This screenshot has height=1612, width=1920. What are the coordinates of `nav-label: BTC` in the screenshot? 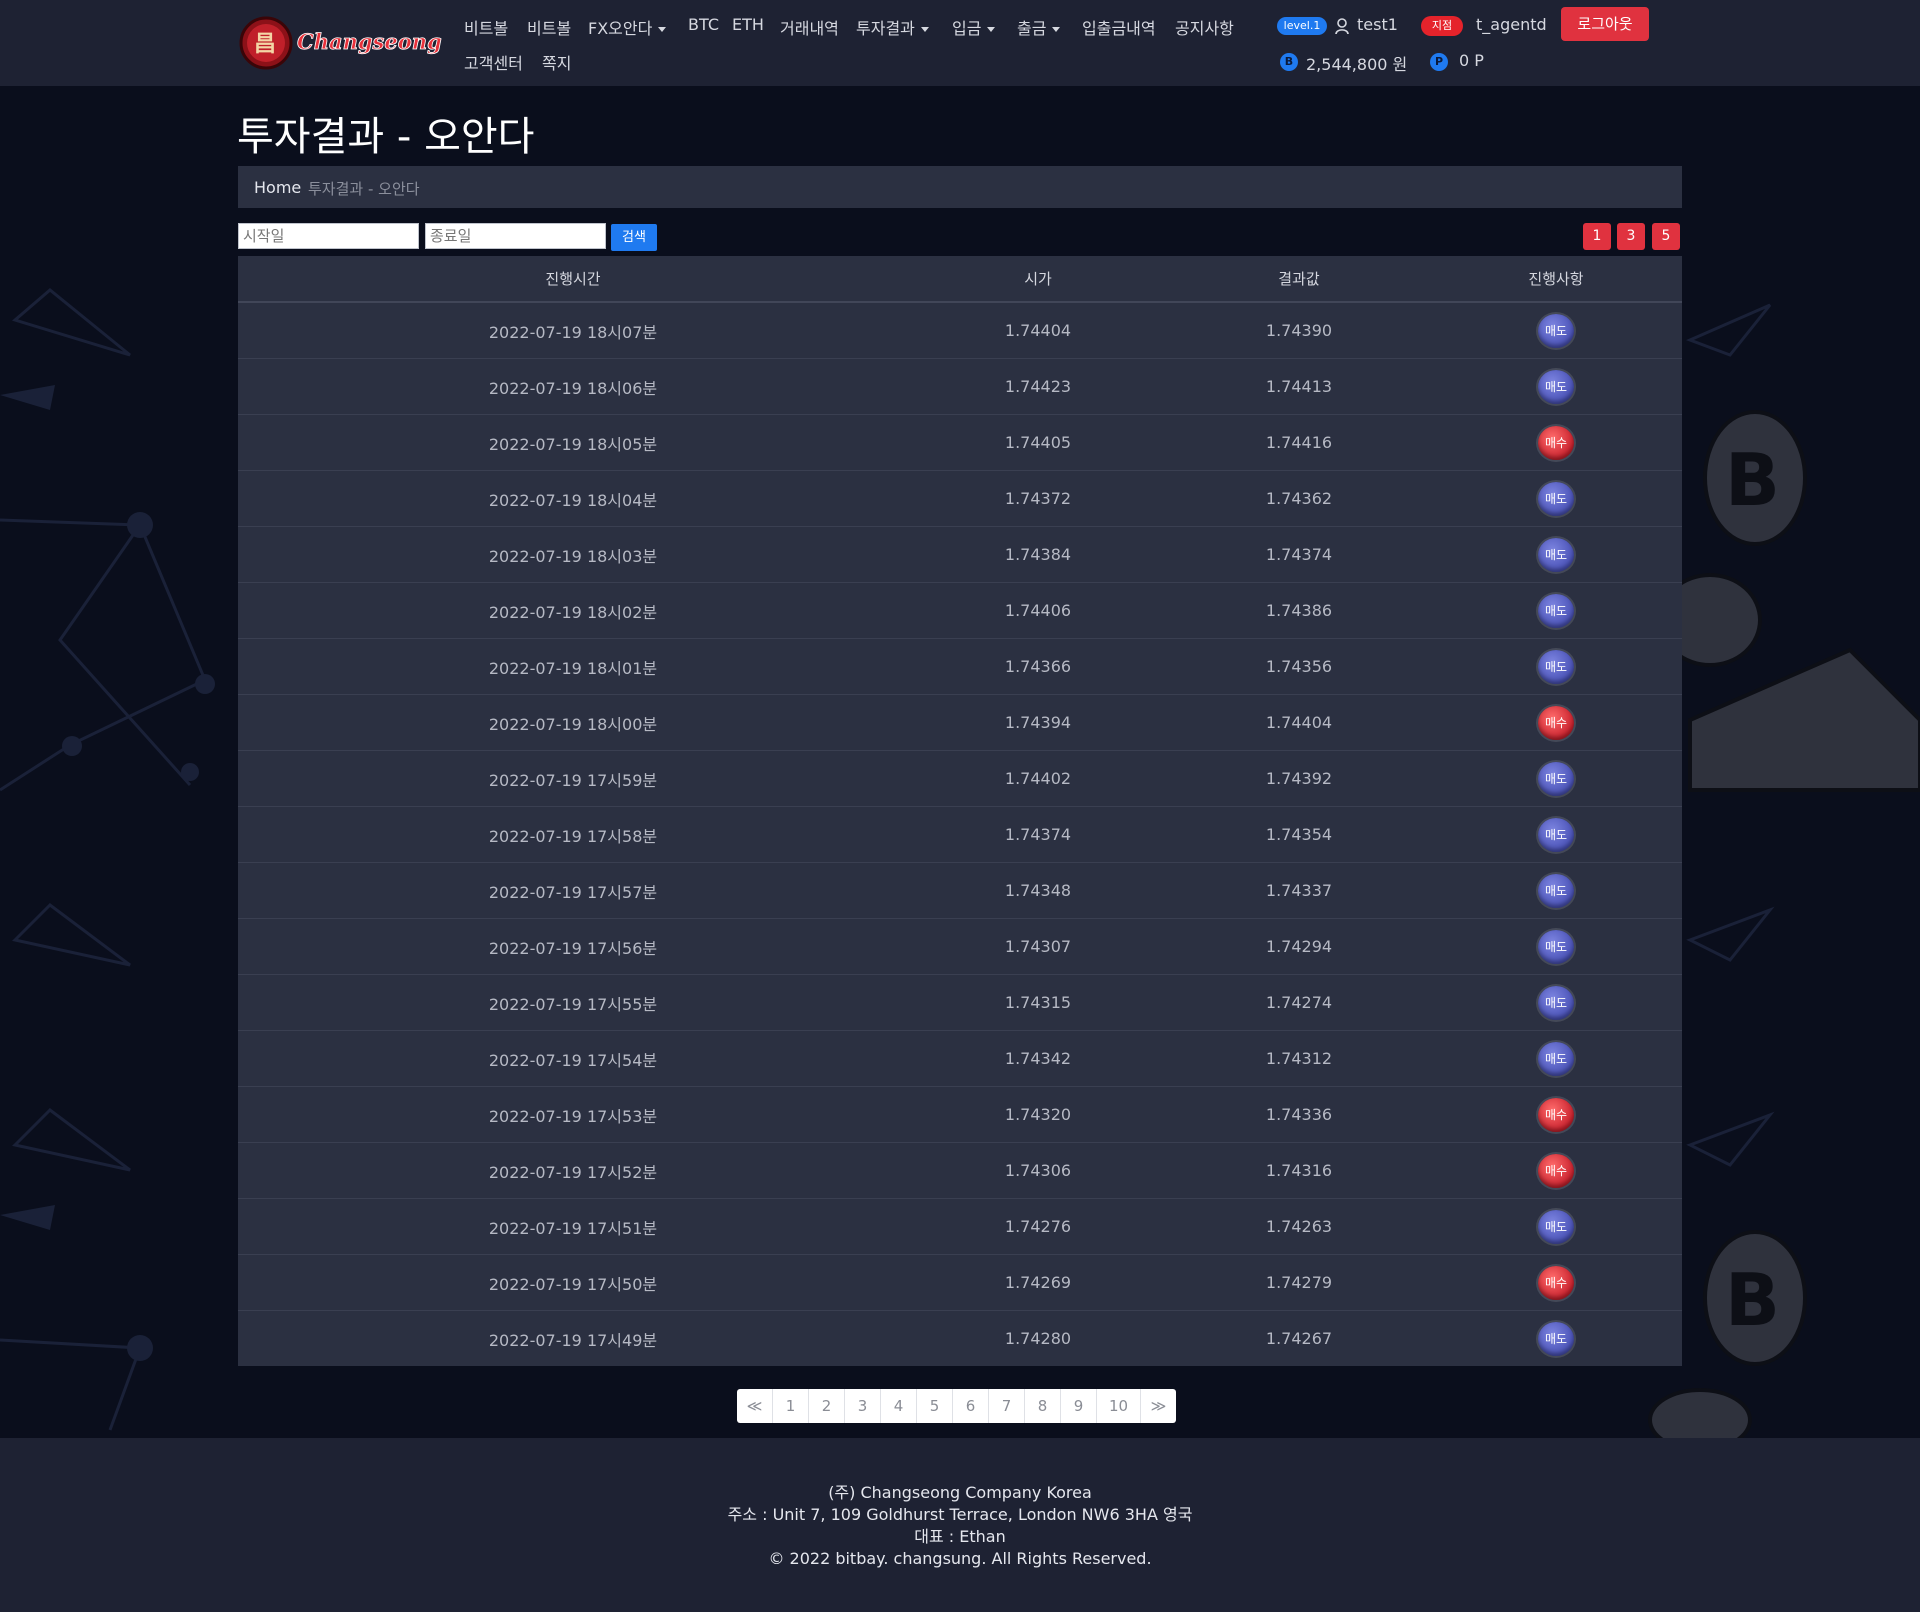 It's located at (703, 24).